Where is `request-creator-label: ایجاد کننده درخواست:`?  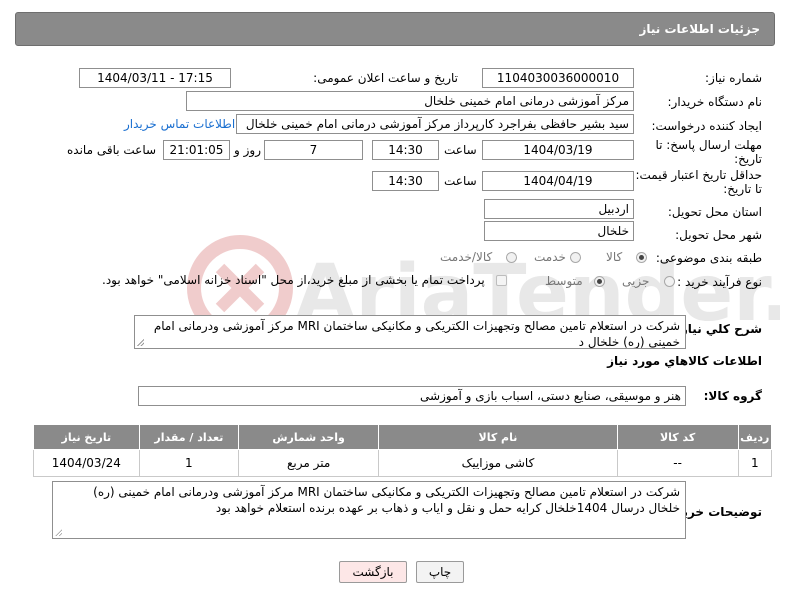 request-creator-label: ایجاد کننده درخواست: is located at coordinates (706, 126).